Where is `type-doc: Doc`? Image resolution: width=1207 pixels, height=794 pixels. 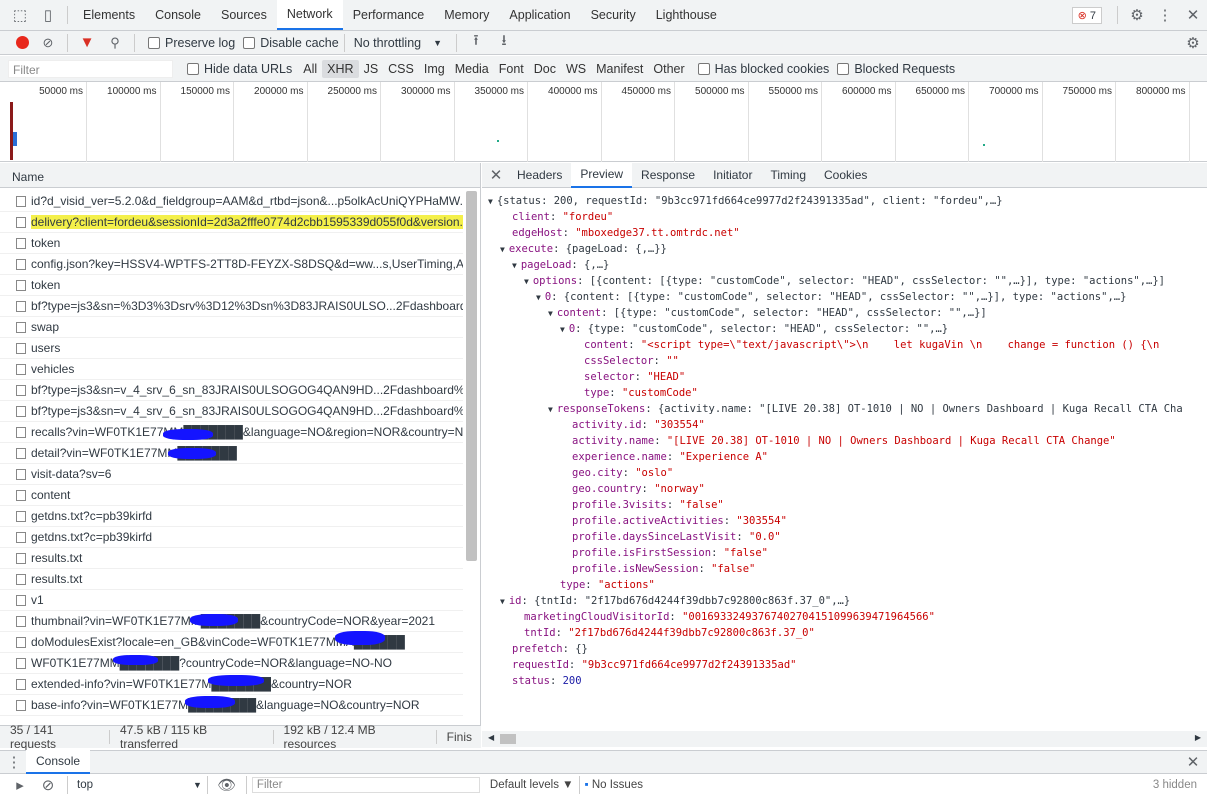
type-doc: Doc is located at coordinates (545, 69).